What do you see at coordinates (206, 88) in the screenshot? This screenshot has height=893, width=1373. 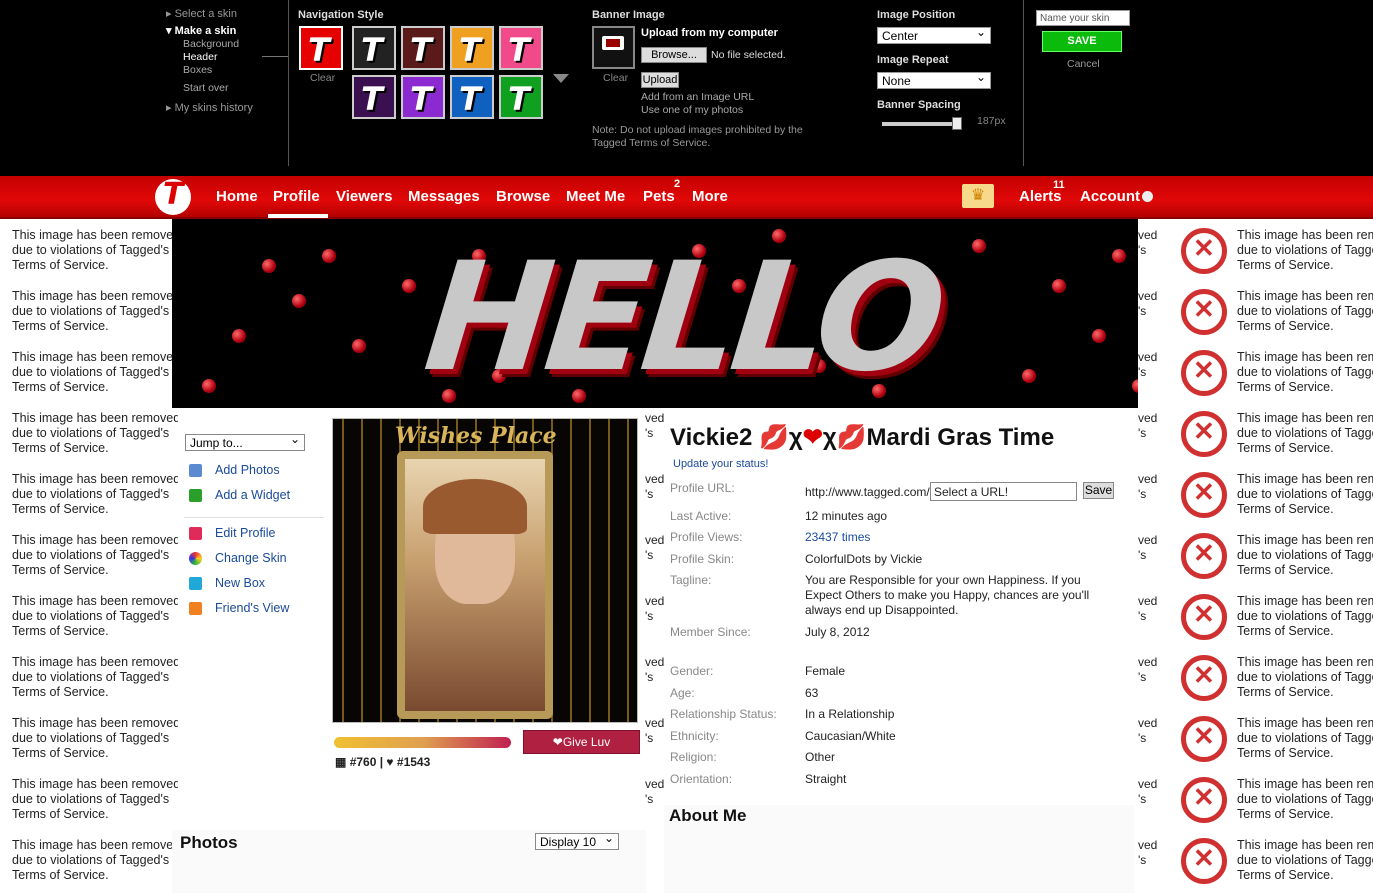 I see `start-over-link: Start over` at bounding box center [206, 88].